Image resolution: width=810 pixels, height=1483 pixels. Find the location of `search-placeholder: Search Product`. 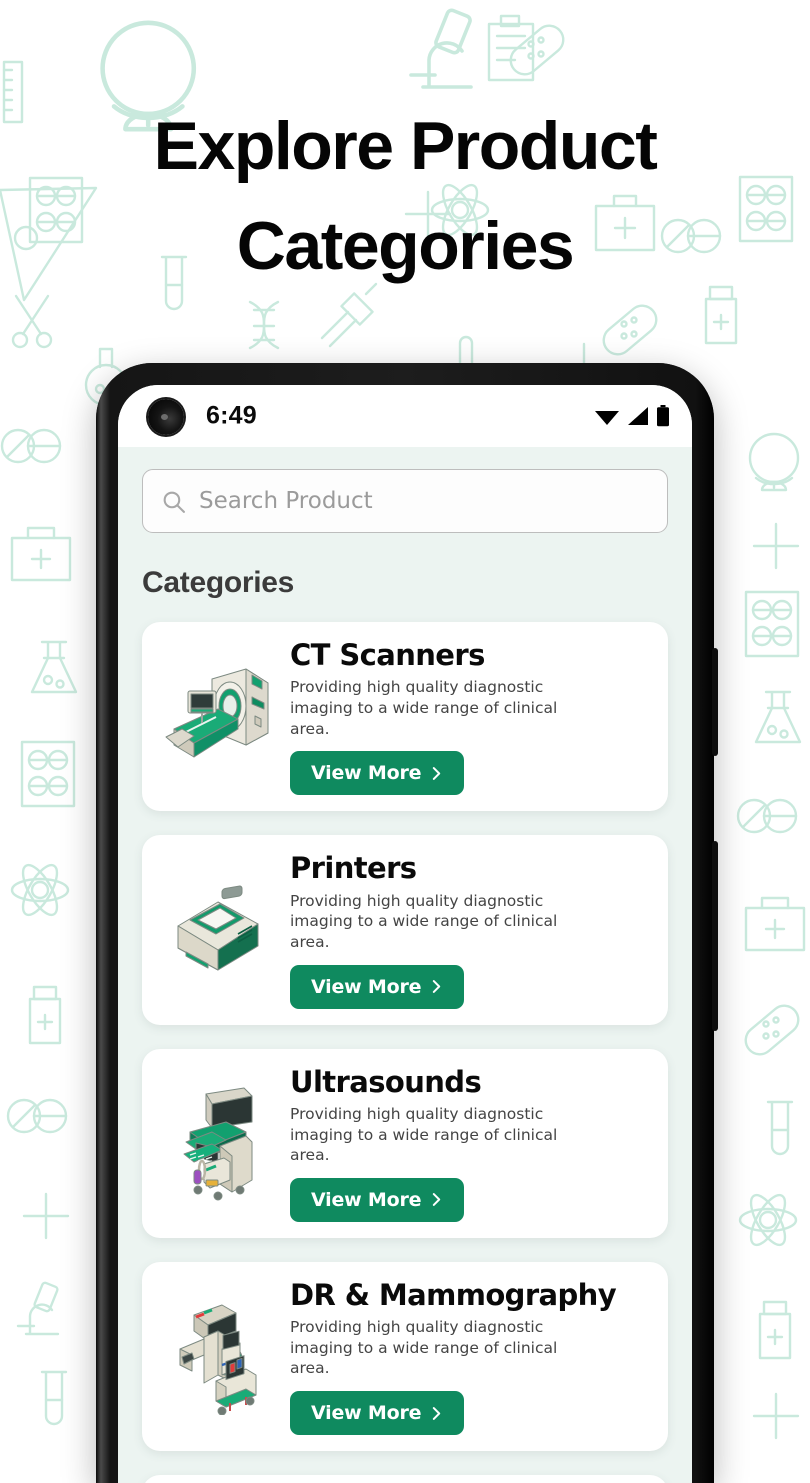

search-placeholder: Search Product is located at coordinates (286, 501).